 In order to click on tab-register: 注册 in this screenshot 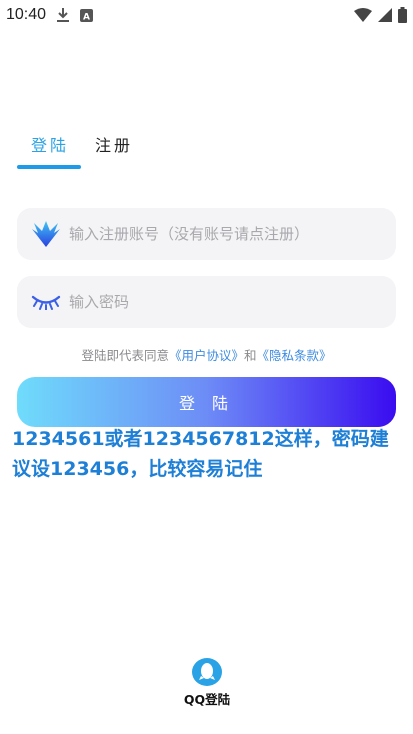, I will do `click(114, 148)`.